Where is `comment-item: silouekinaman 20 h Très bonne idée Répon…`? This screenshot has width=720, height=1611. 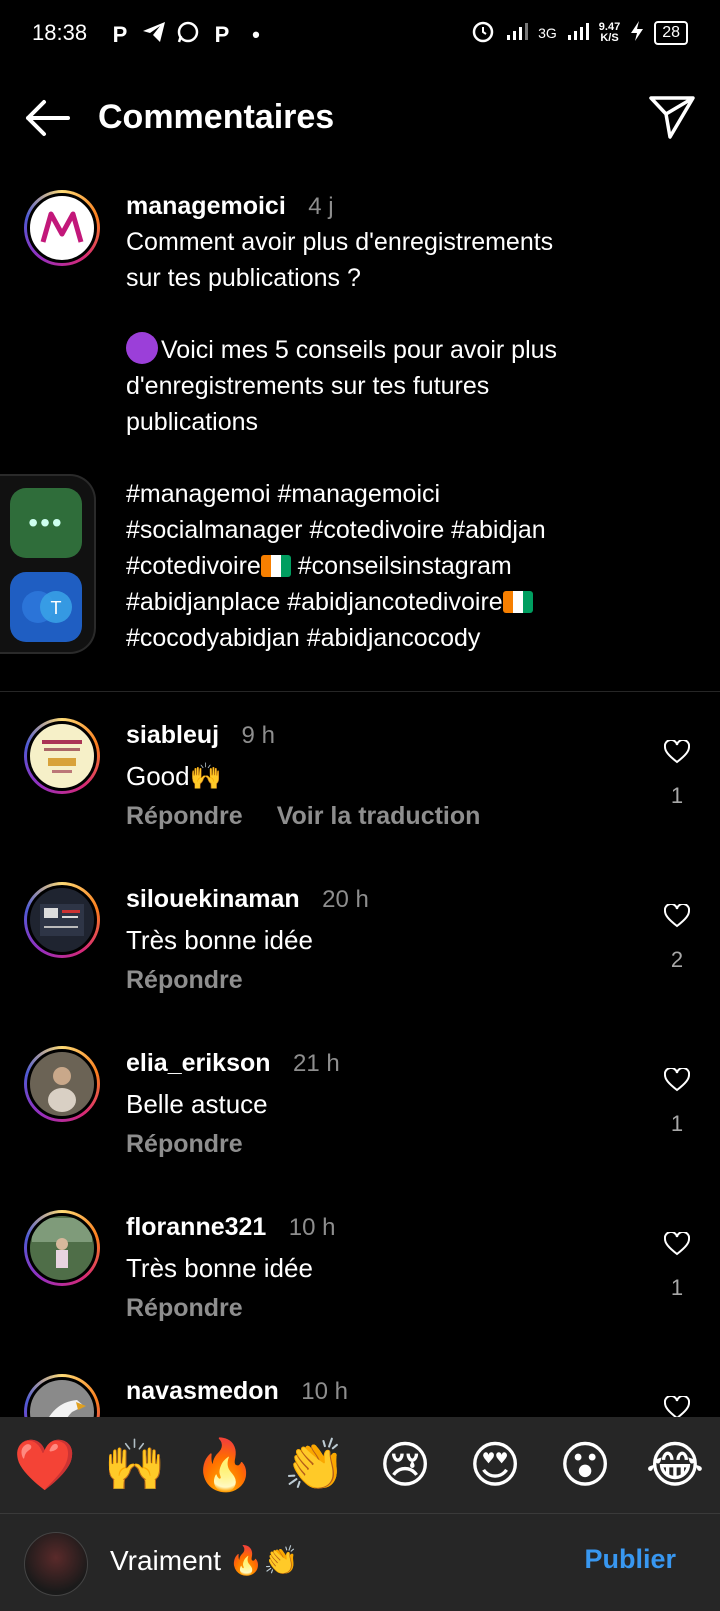 comment-item: silouekinaman 20 h Très bonne idée Répon… is located at coordinates (360, 957).